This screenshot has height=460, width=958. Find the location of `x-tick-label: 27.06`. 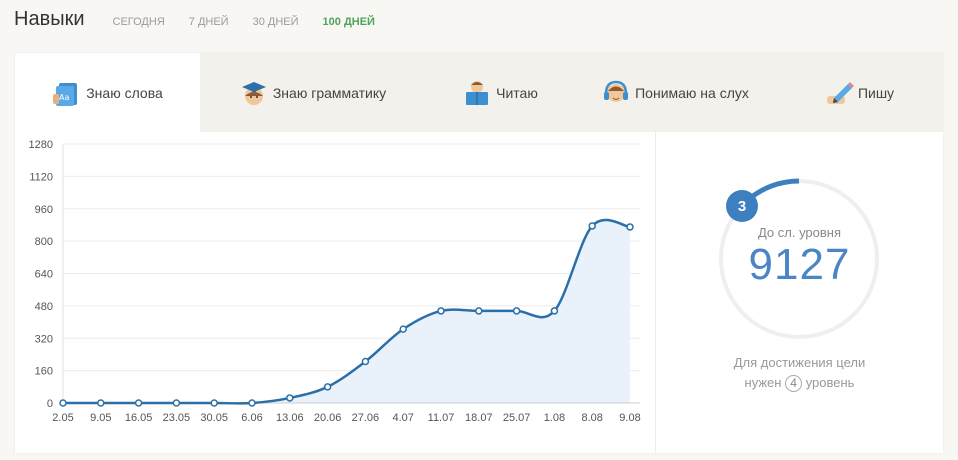

x-tick-label: 27.06 is located at coordinates (366, 418).